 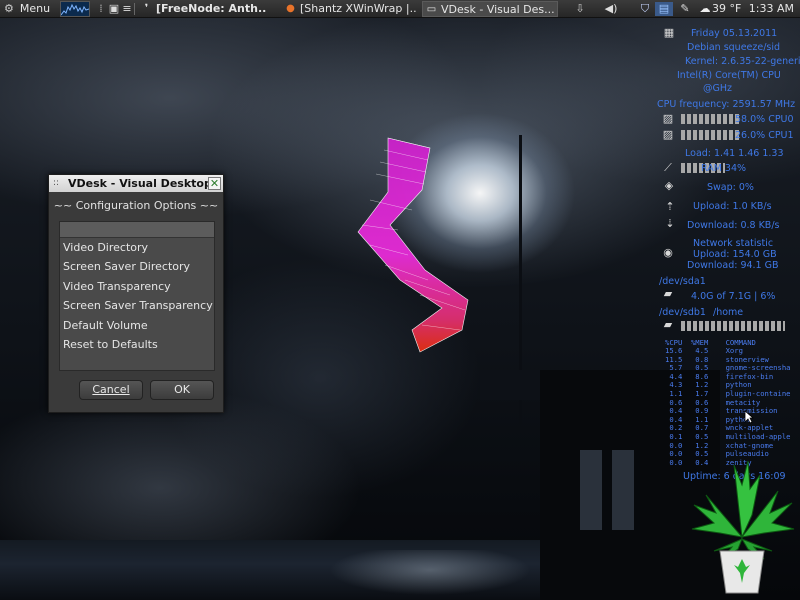 What do you see at coordinates (711, 119) in the screenshot?
I see `cpu0-bar` at bounding box center [711, 119].